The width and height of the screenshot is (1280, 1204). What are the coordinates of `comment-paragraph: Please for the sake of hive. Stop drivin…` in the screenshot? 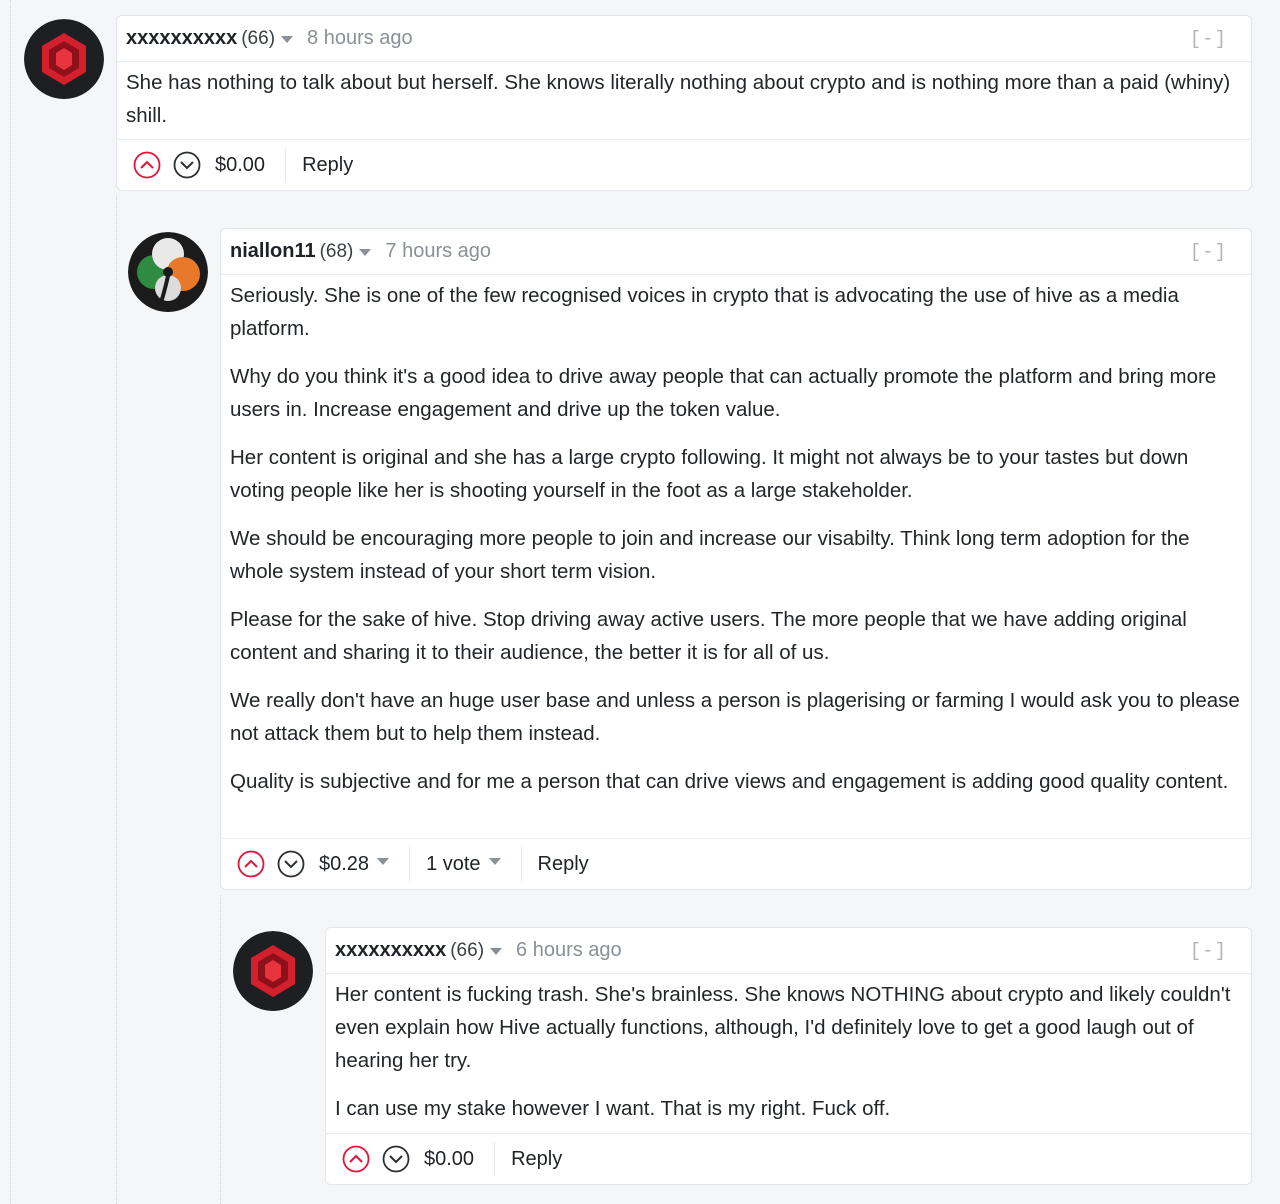 It's located at (708, 636).